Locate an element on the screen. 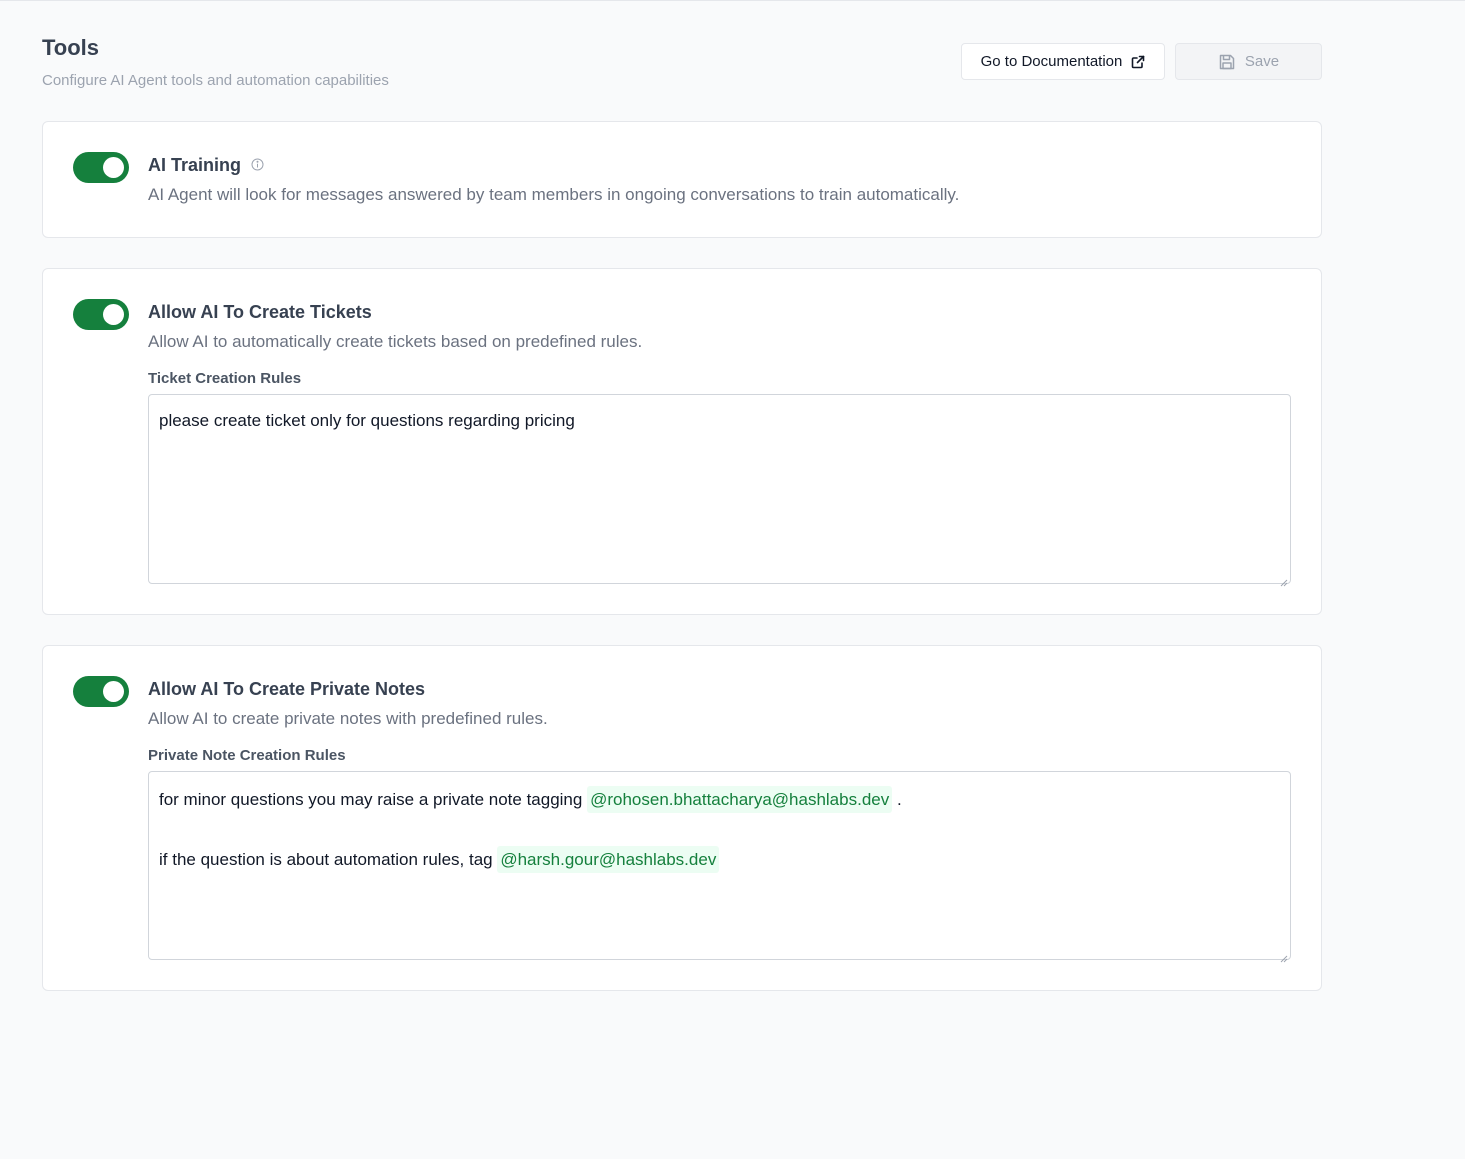 The height and width of the screenshot is (1159, 1465). mention-tag: @harsh.gour@hashlabs.dev is located at coordinates (608, 859).